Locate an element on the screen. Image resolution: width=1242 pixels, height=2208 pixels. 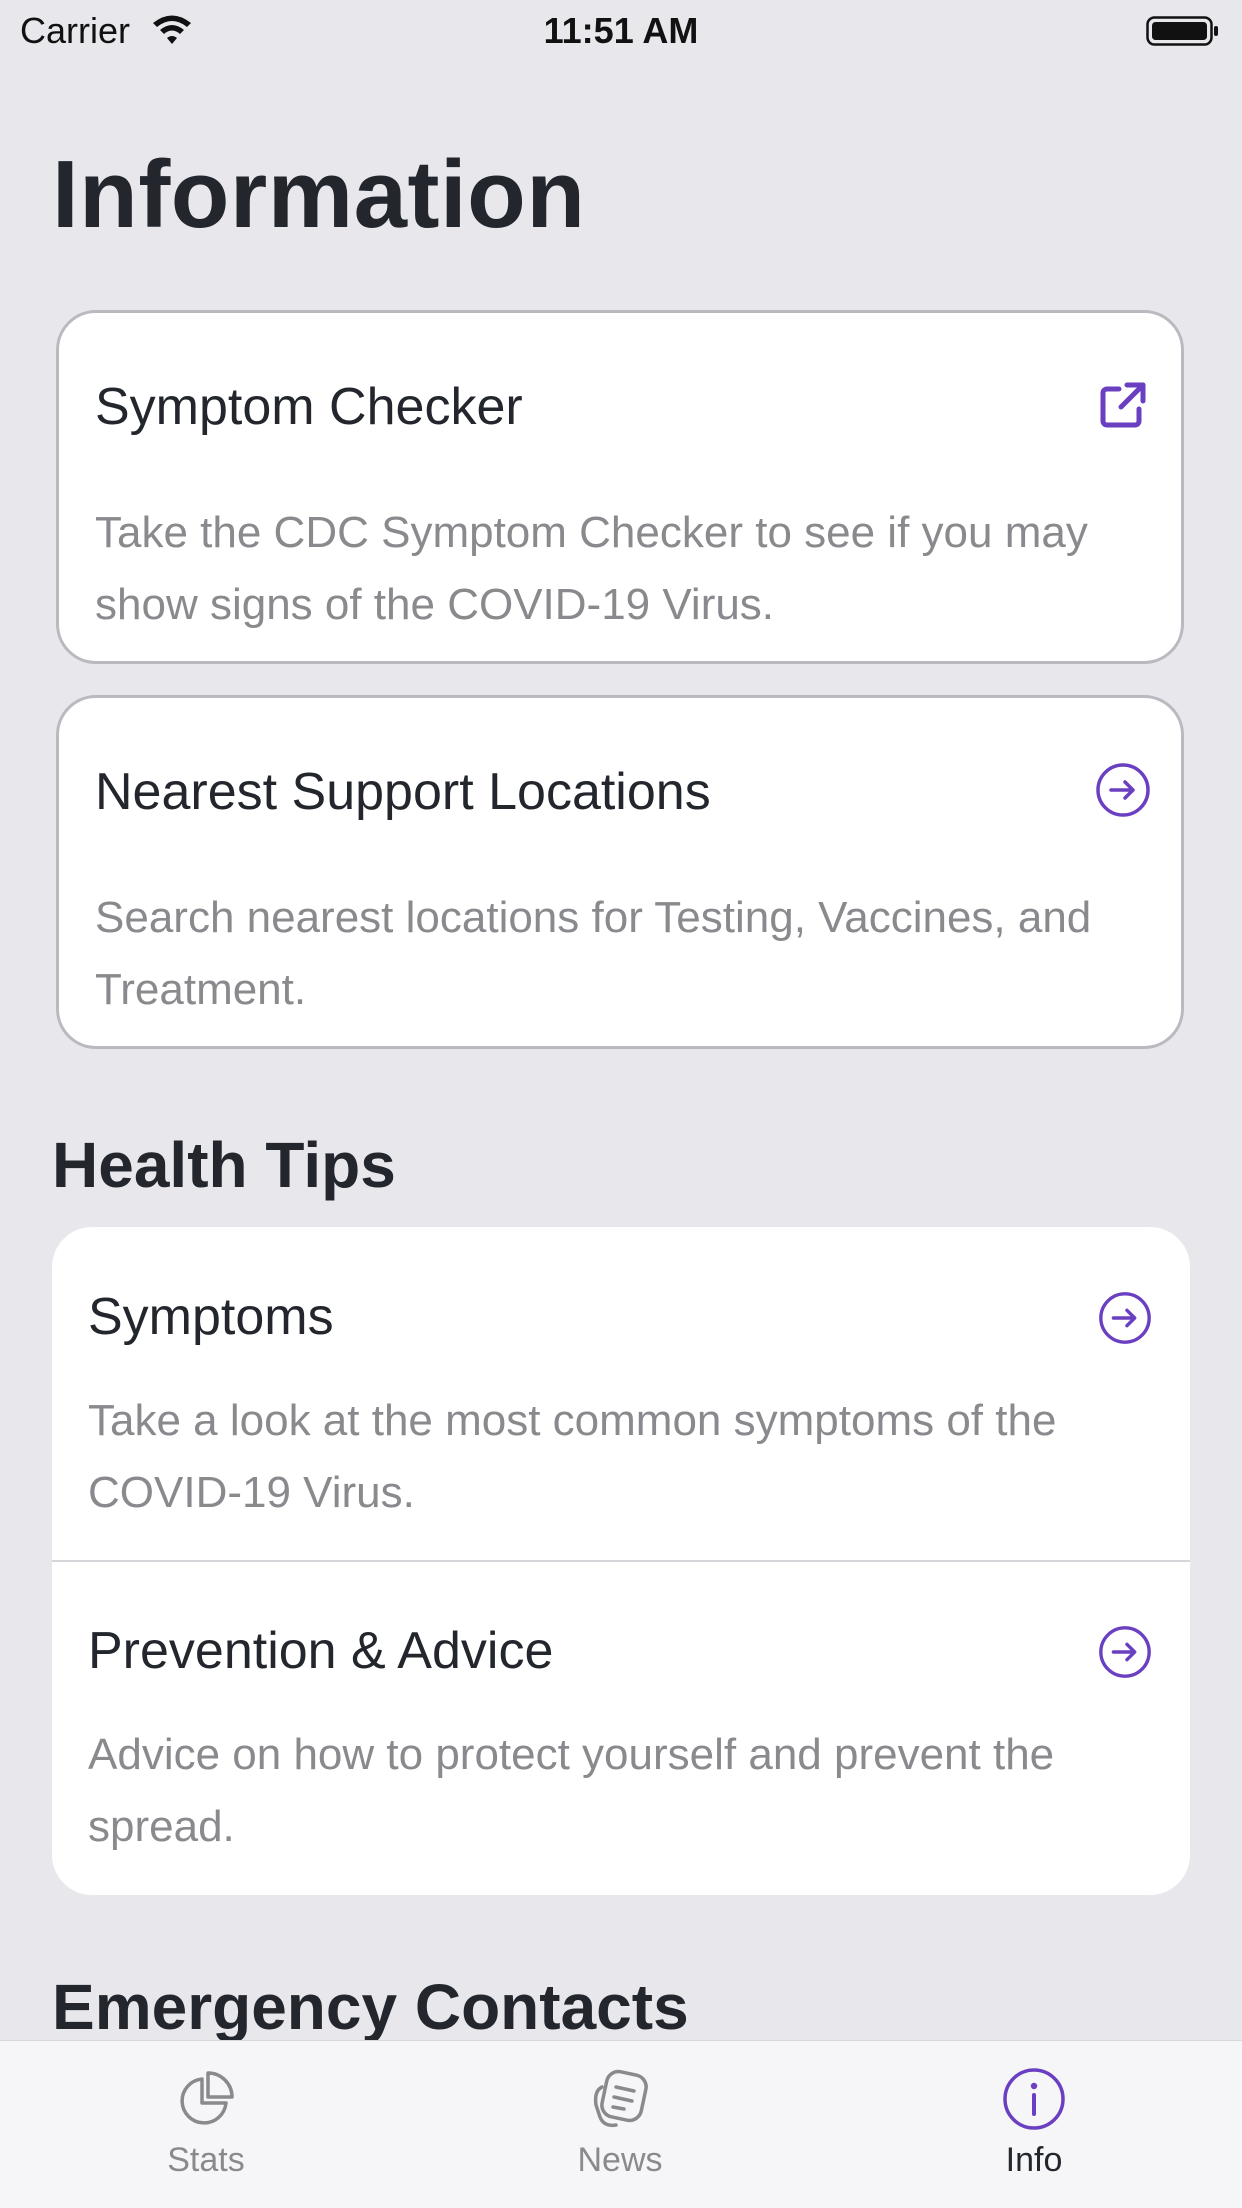
emergency-contacts-heading: Emergency Contacts is located at coordinates (370, 2007).